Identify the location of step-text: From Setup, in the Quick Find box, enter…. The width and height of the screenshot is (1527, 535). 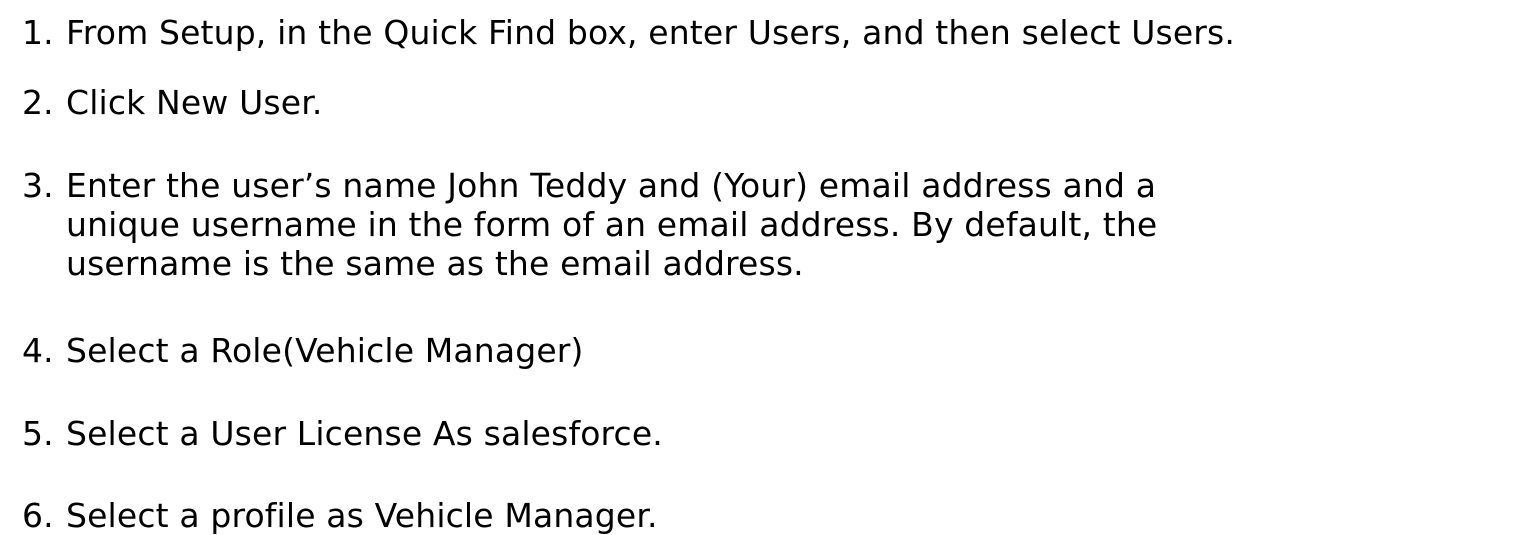
(794, 32).